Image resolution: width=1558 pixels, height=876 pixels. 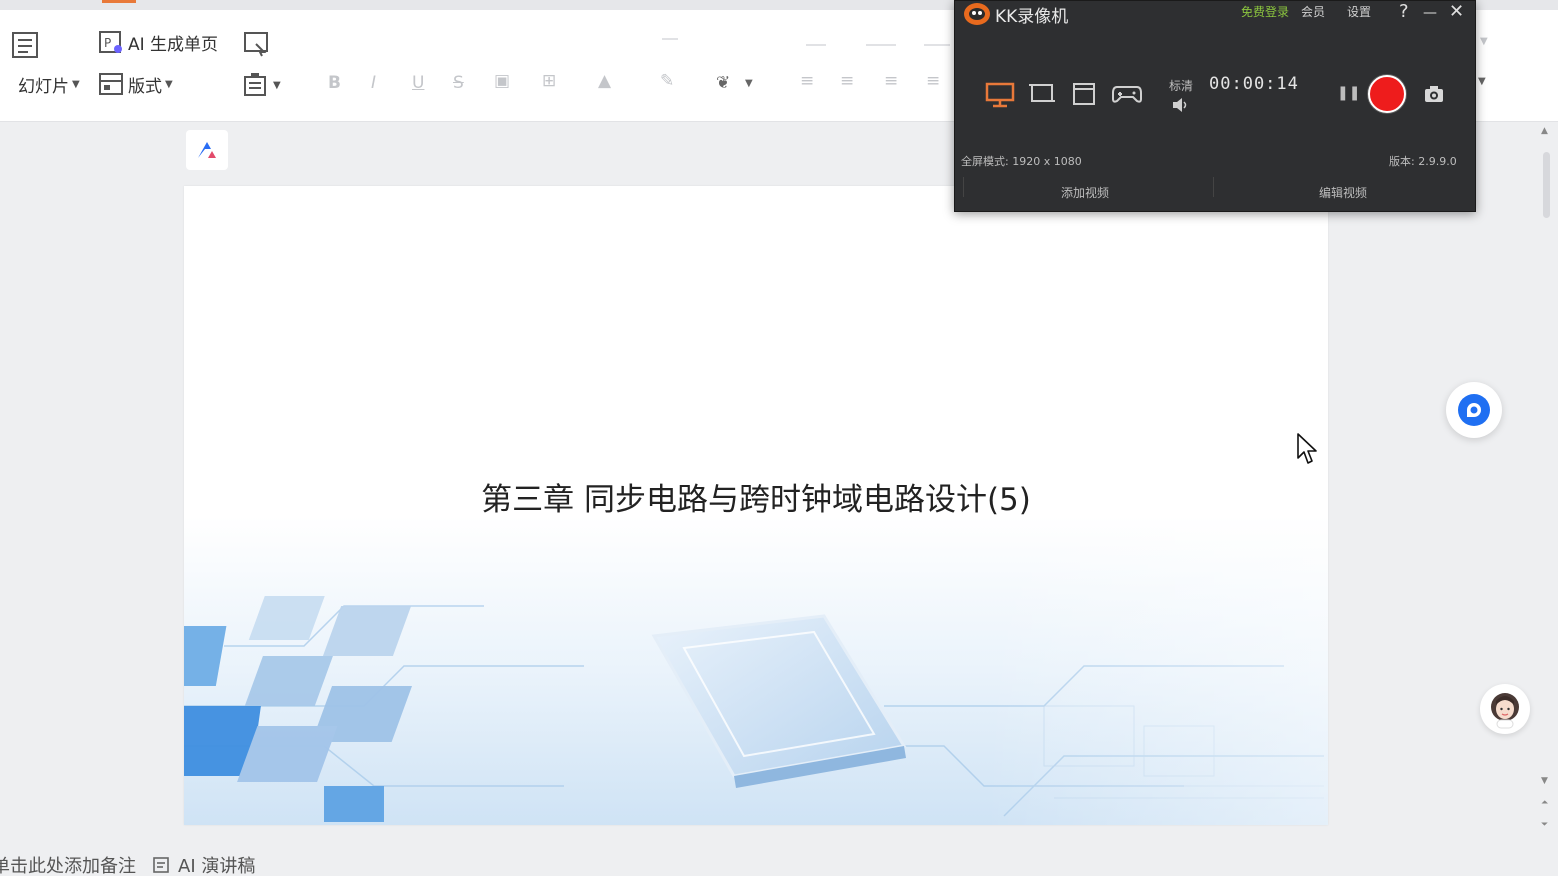 What do you see at coordinates (756, 496) in the screenshot?
I see `slide-title: 第三章 同步电路与跨时钟域电路设计(5)` at bounding box center [756, 496].